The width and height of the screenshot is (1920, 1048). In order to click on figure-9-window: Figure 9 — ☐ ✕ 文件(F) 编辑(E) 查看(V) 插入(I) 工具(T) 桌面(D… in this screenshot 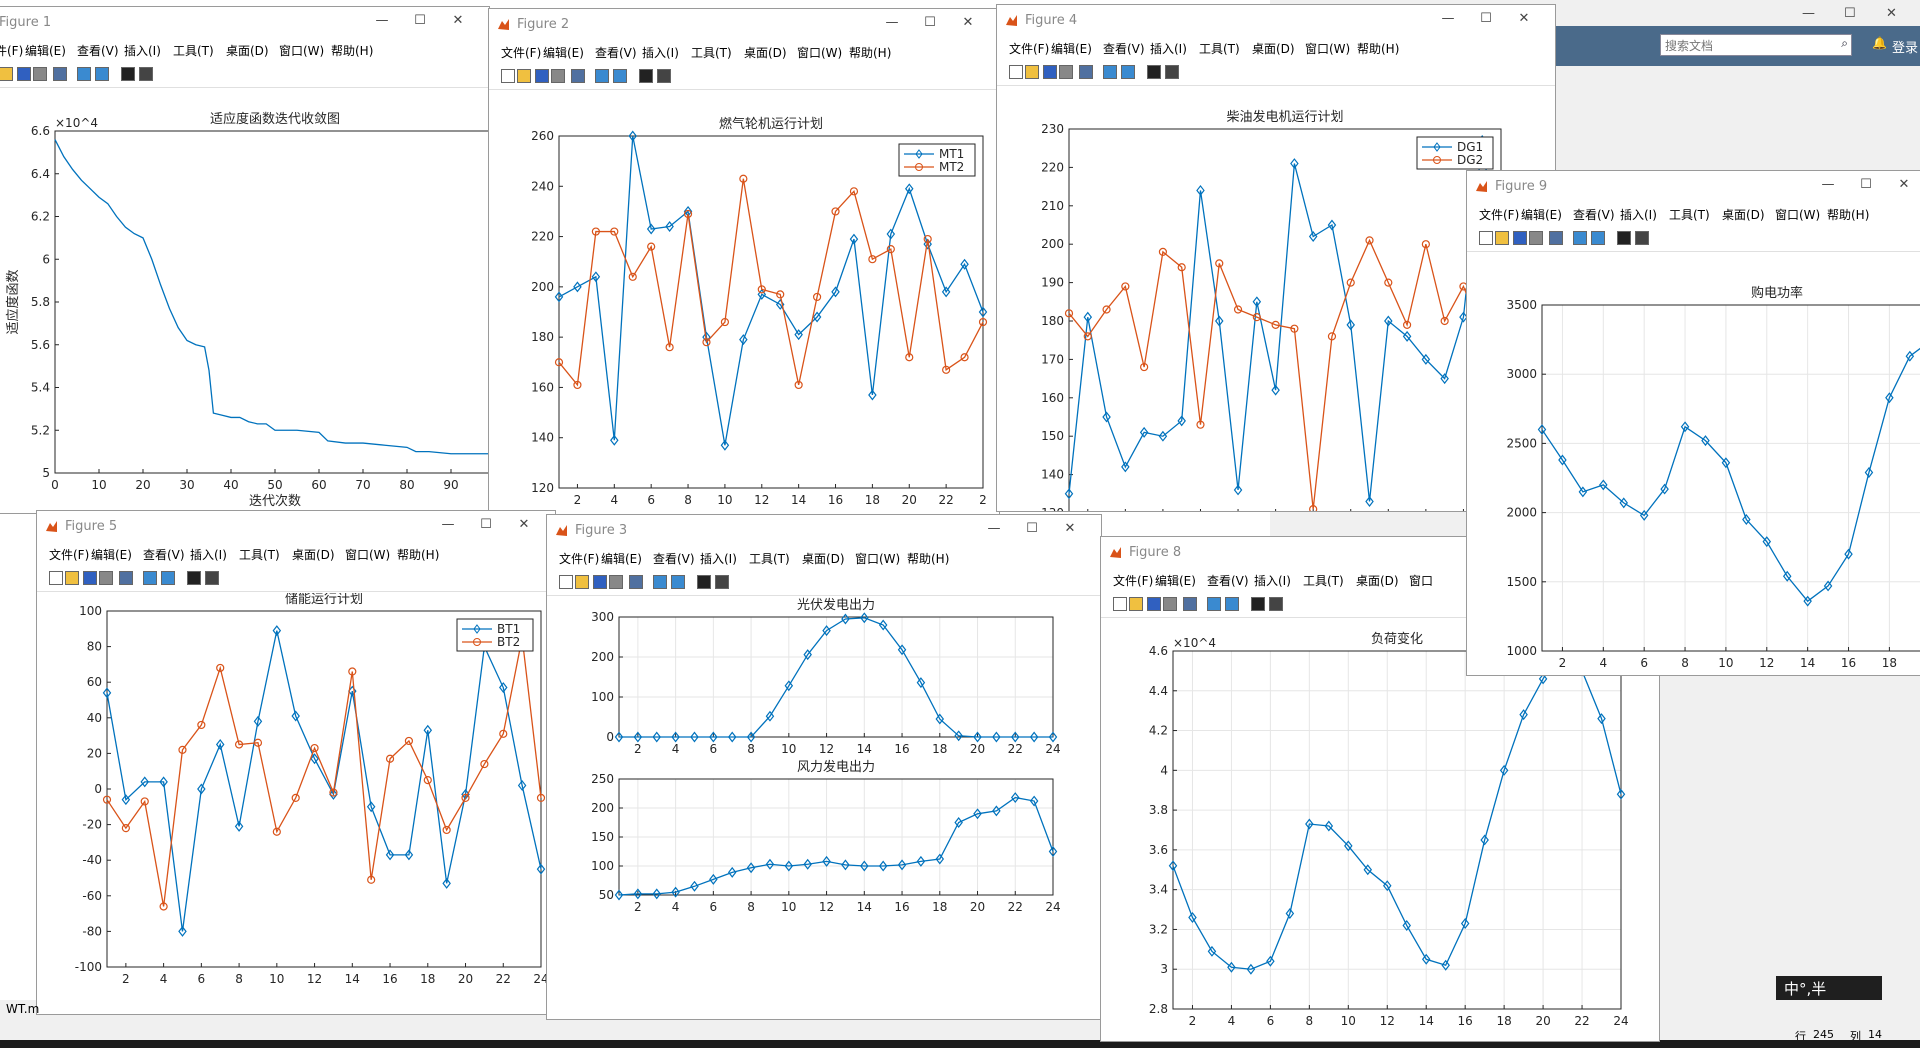, I will do `click(1693, 423)`.